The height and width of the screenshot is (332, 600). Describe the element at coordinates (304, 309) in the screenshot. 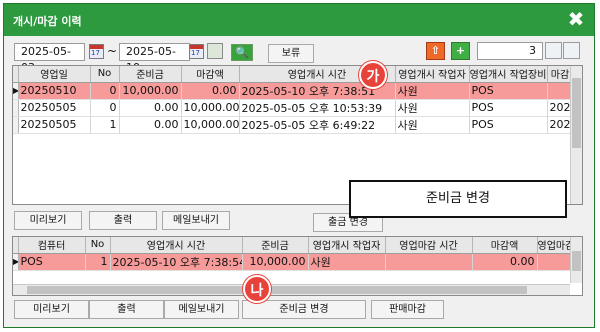

I see `reserve-change-button: 준비금 변경` at that location.